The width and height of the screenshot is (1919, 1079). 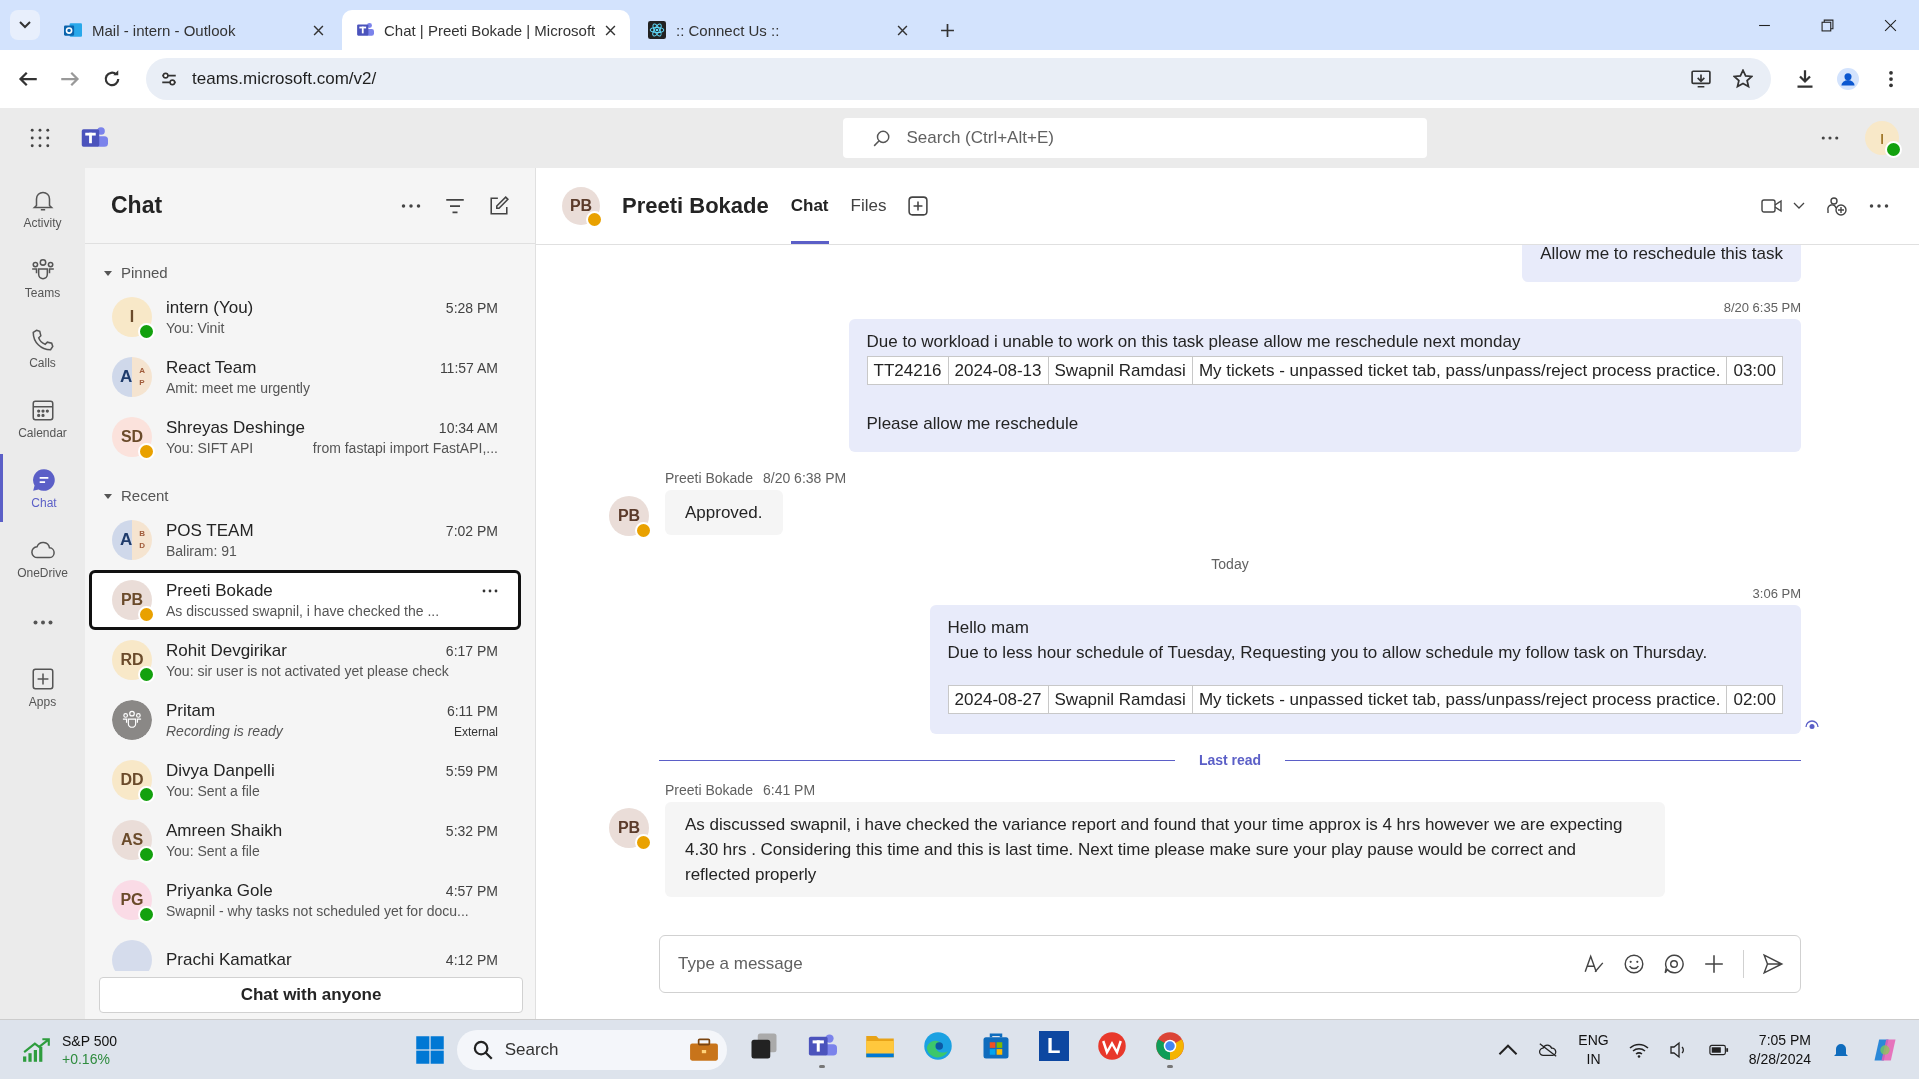 I want to click on chat-with-anyone-button: Chat with anyone, so click(x=311, y=995).